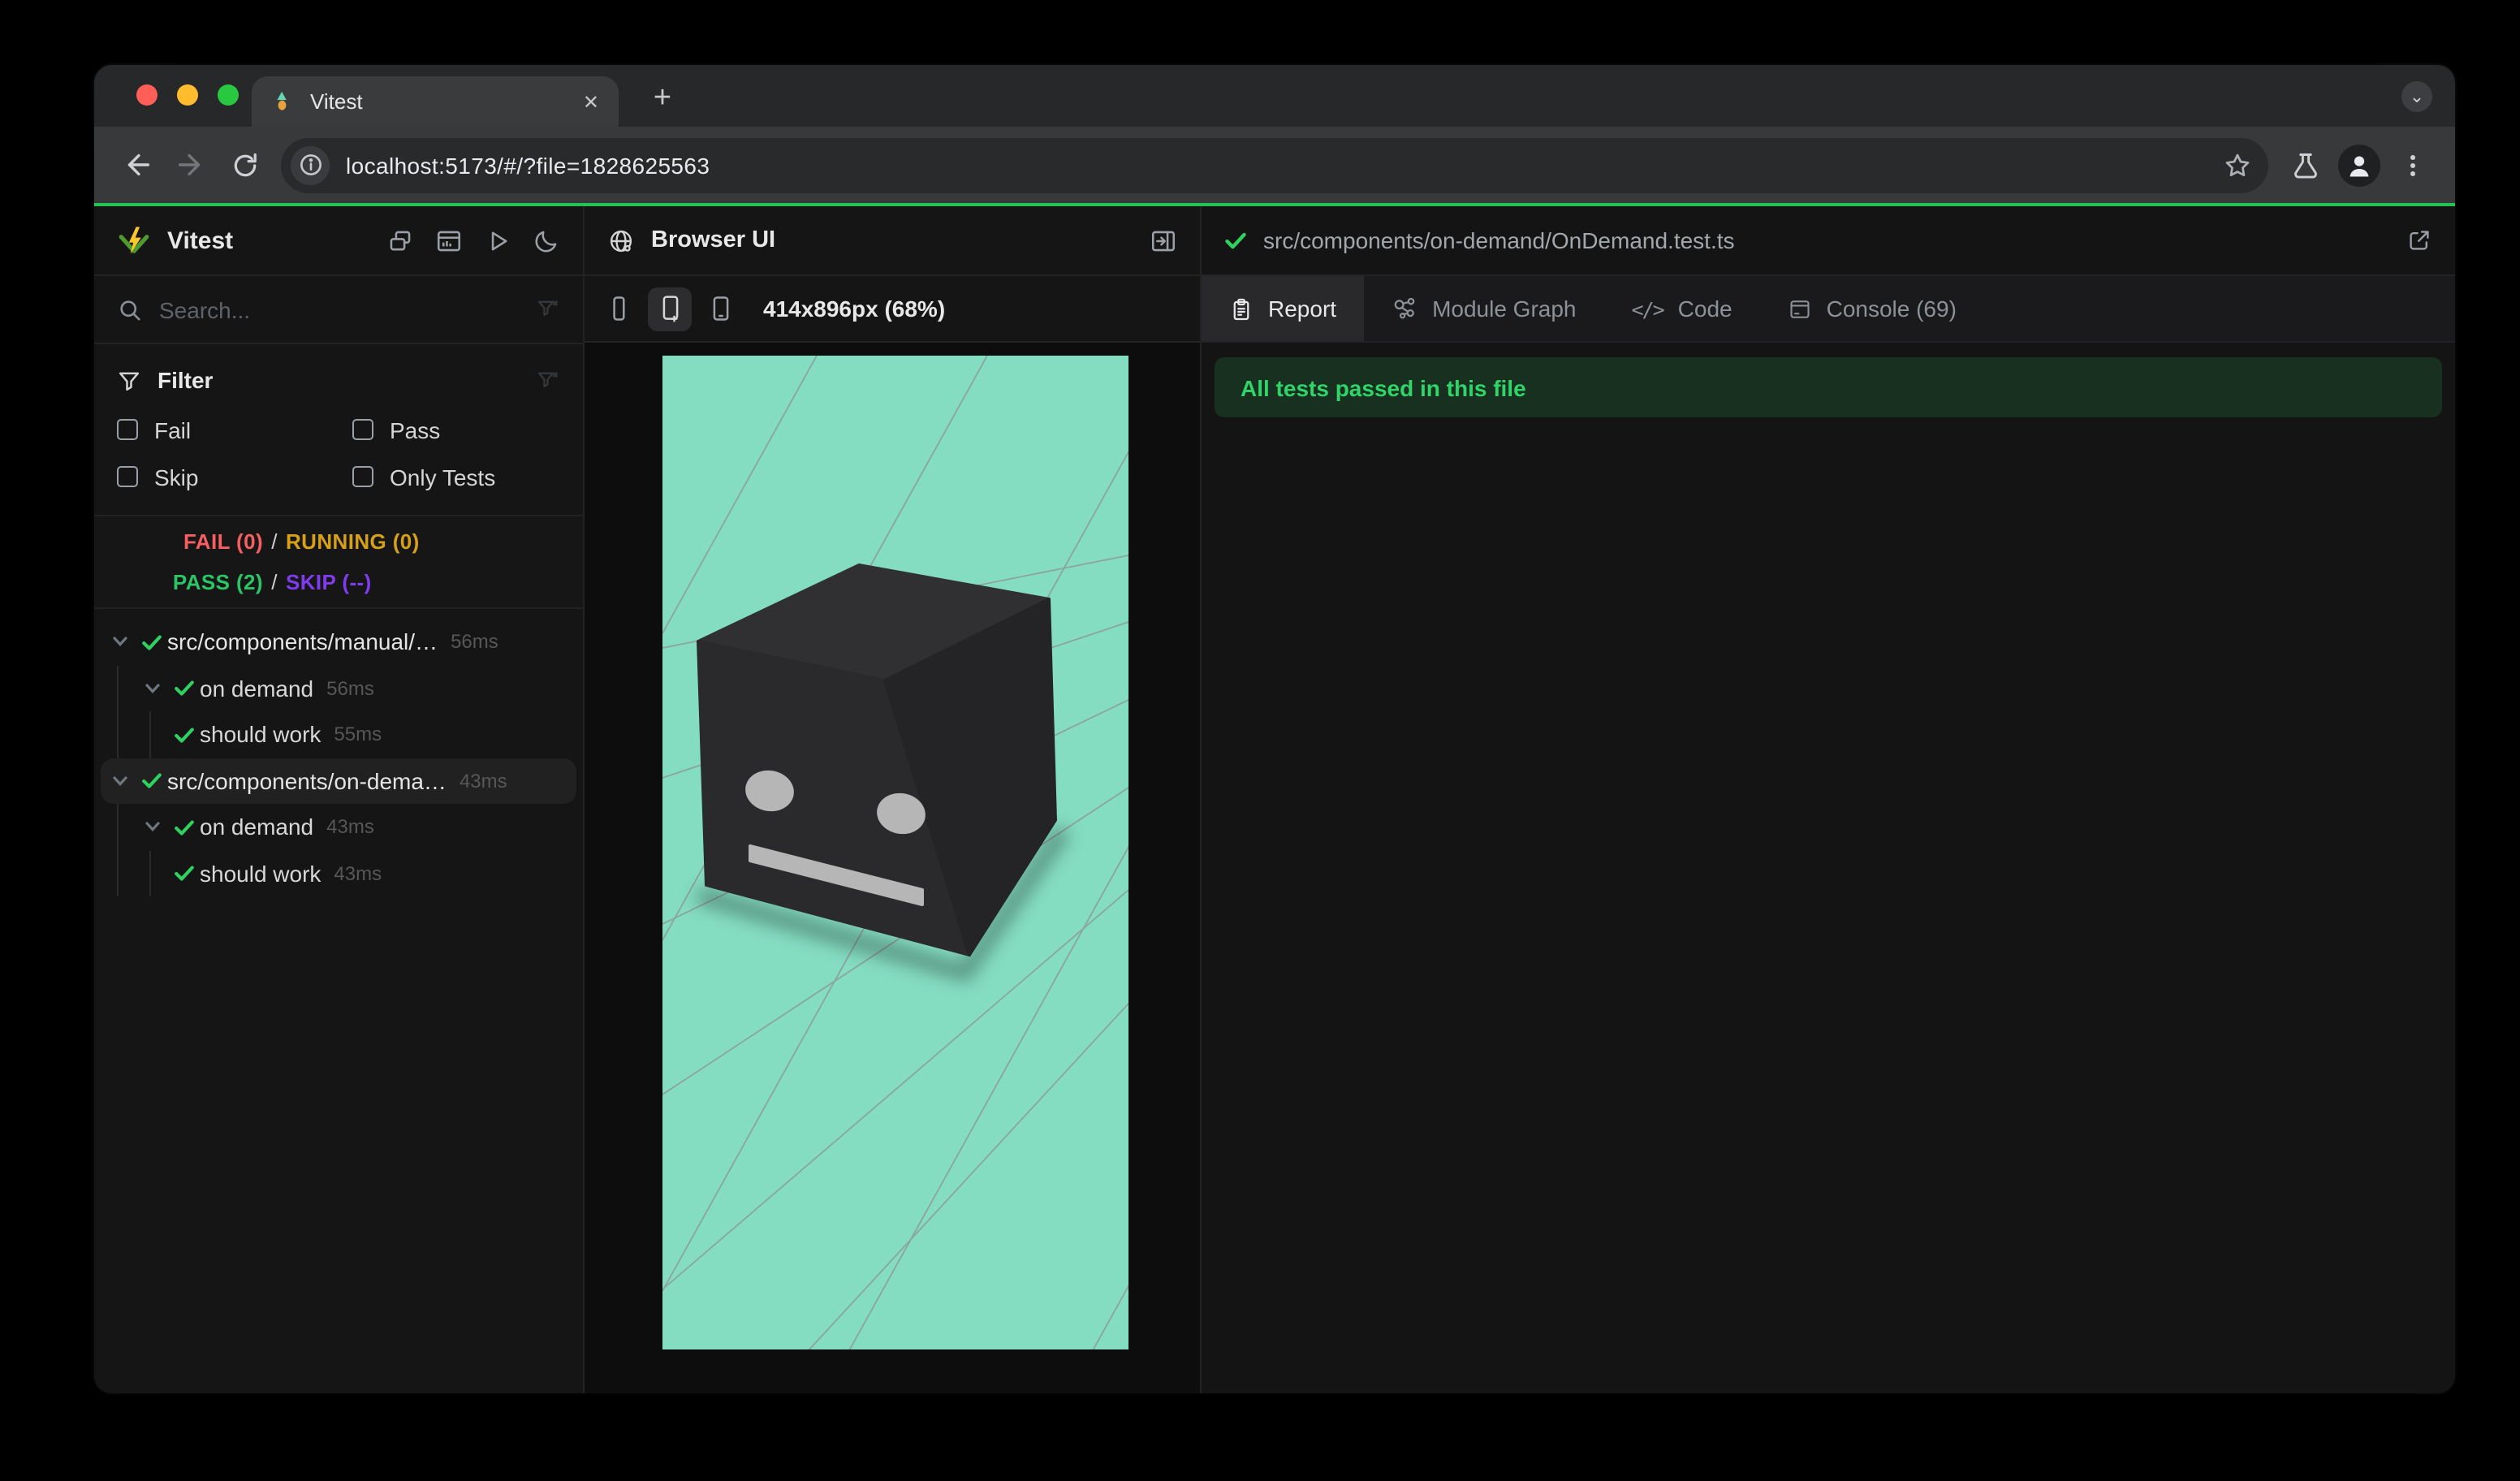 The image size is (2520, 1481). I want to click on tree-row-file-selected: src/components/on-dema… 43ms, so click(339, 781).